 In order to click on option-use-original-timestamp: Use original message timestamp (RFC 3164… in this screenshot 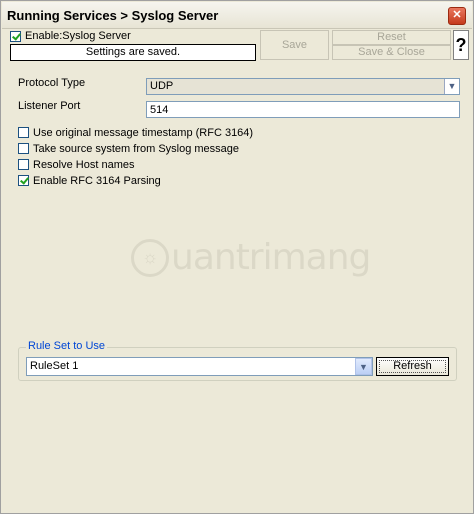, I will do `click(135, 132)`.